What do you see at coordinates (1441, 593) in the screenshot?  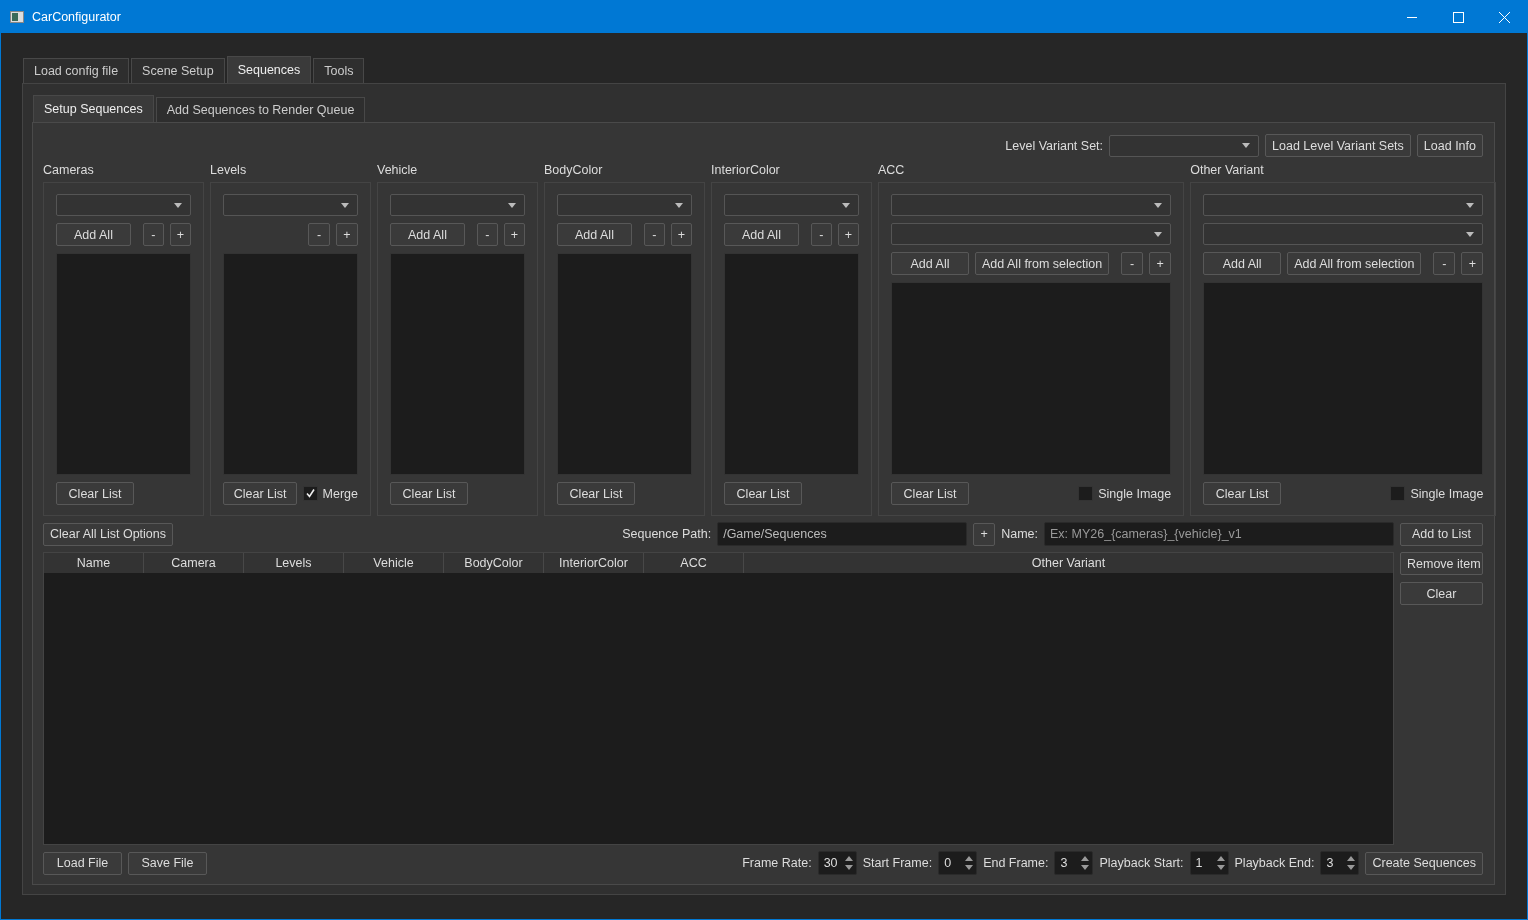 I see `button: Clear` at bounding box center [1441, 593].